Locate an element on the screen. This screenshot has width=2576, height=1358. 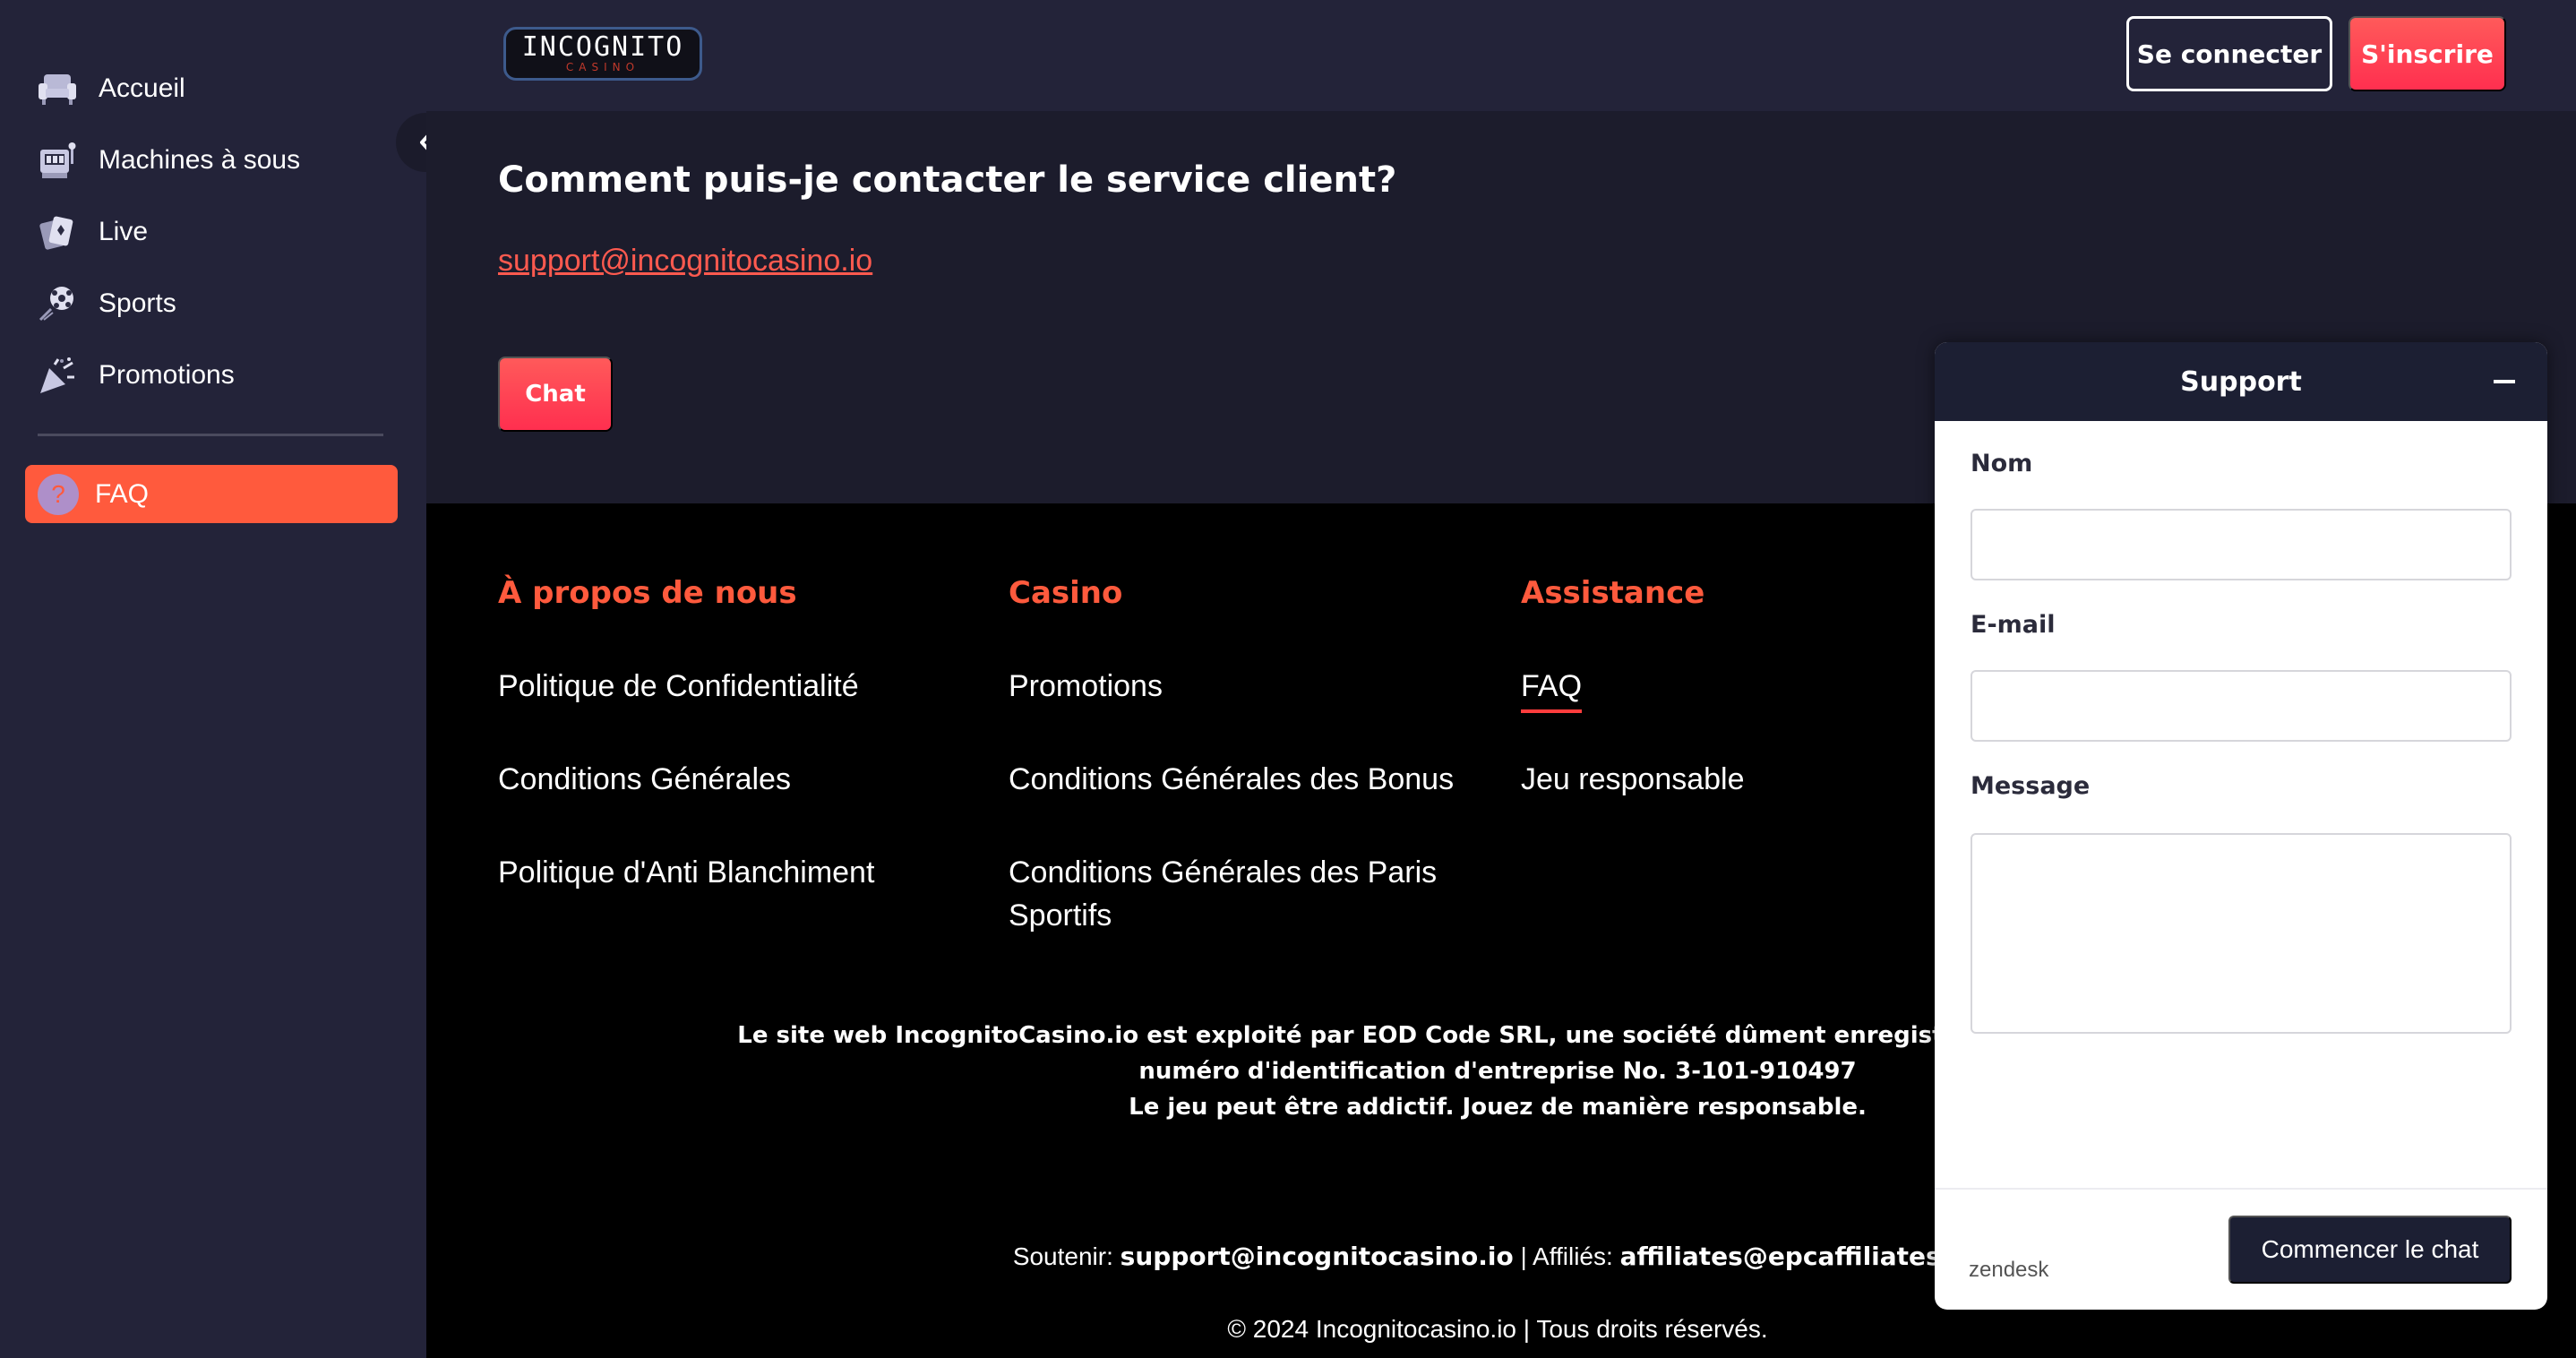
support-email-link: support@incognitocasino.io is located at coordinates (685, 261).